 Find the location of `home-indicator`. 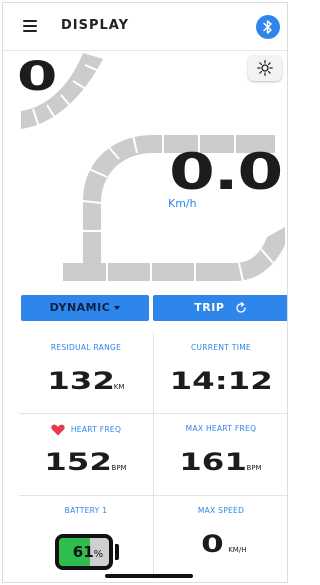

home-indicator is located at coordinates (149, 576).